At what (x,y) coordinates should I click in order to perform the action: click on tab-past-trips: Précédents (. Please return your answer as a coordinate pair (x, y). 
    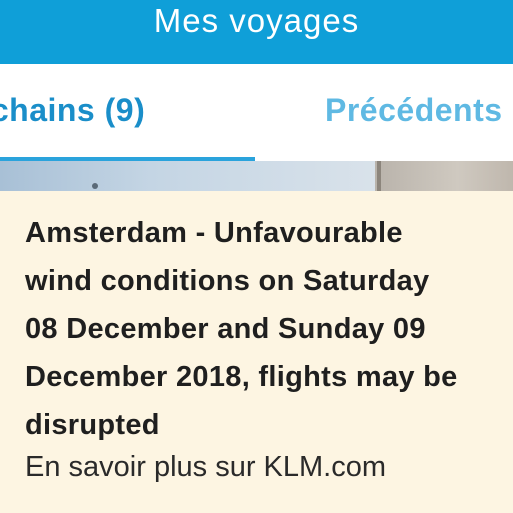
    Looking at the image, I should click on (384, 112).